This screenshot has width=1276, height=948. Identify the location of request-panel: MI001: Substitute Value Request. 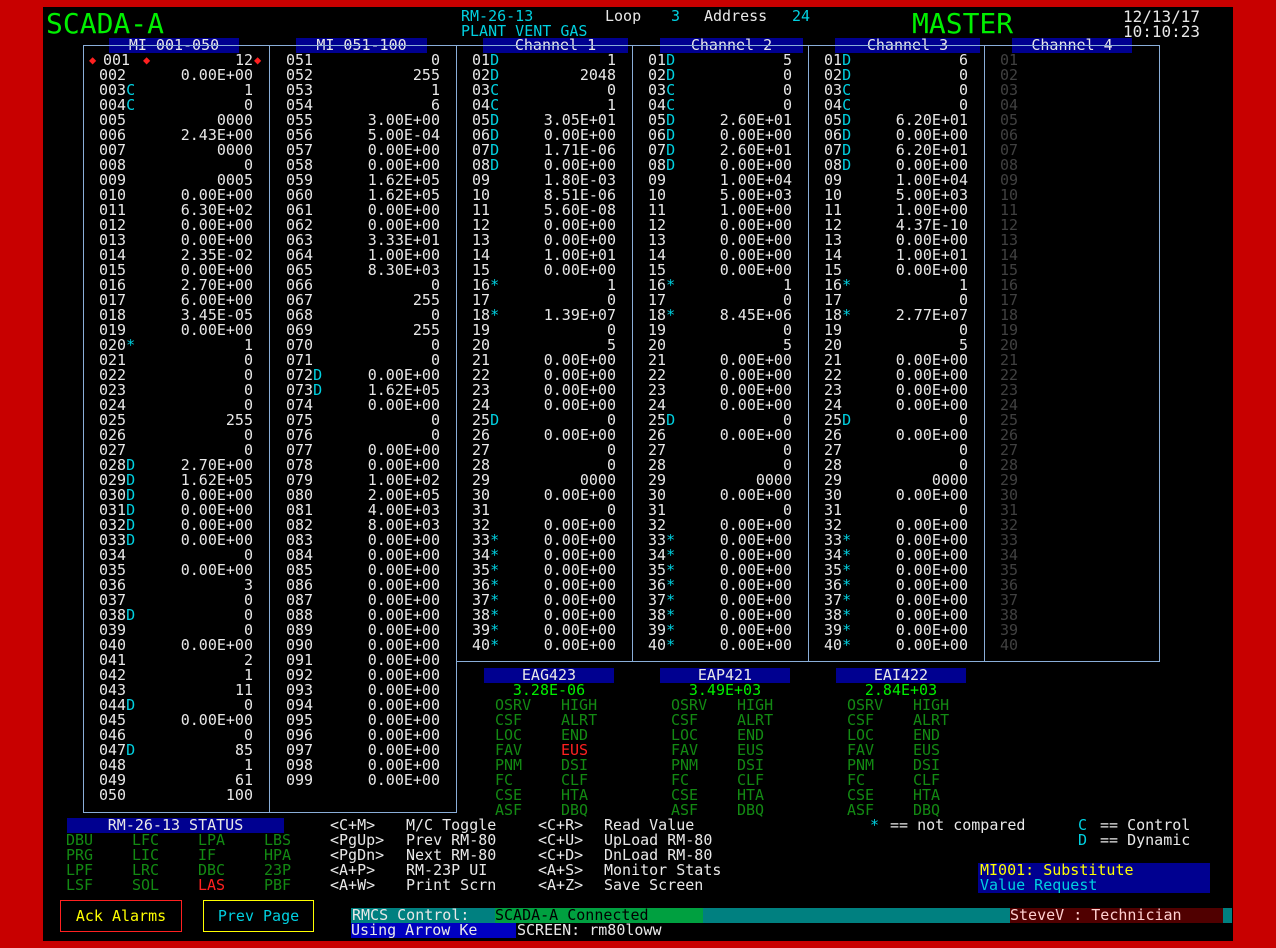
(1094, 878).